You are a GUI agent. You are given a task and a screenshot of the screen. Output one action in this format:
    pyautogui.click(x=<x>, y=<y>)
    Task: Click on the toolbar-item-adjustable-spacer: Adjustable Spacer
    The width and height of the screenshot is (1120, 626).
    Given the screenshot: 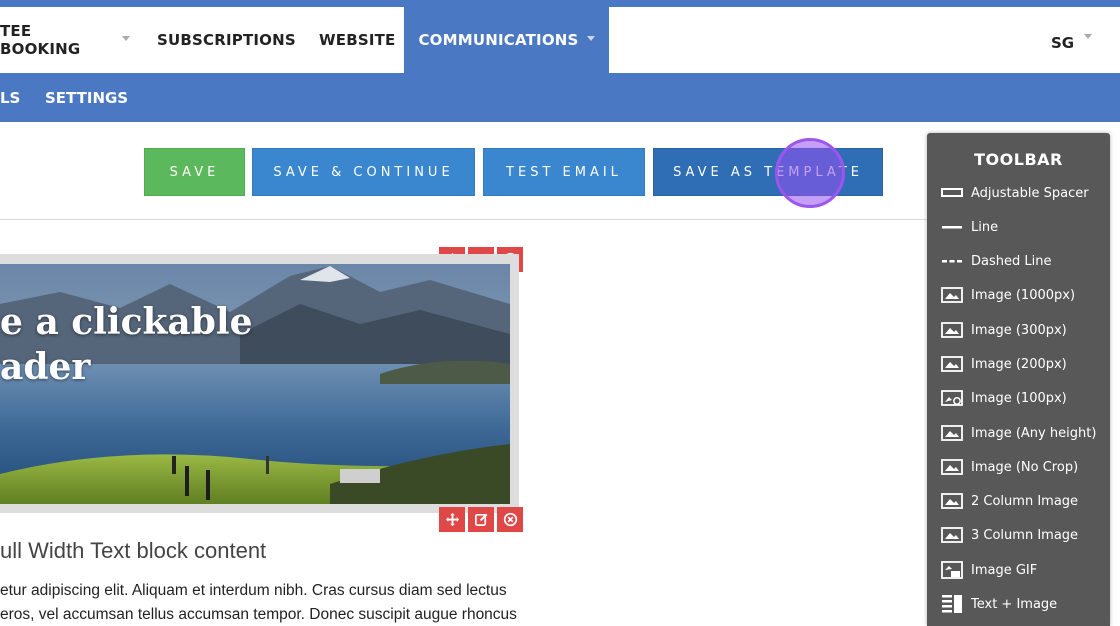 What is the action you would take?
    pyautogui.click(x=1015, y=193)
    